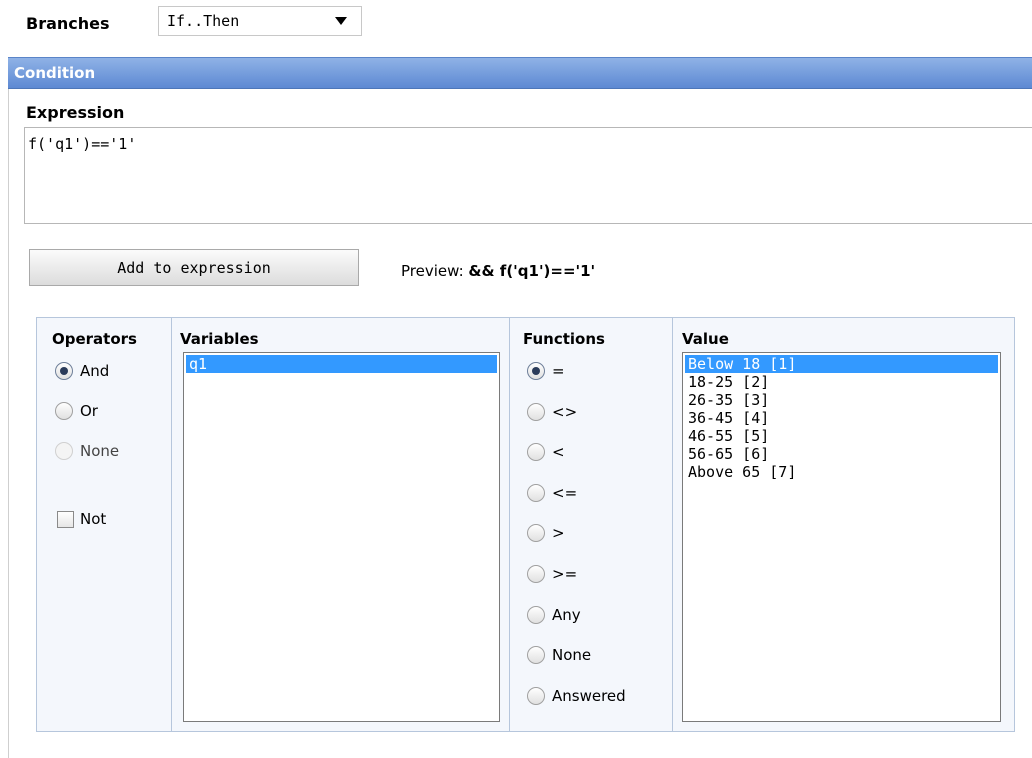 The height and width of the screenshot is (758, 1032). I want to click on function-option: <>, so click(552, 411).